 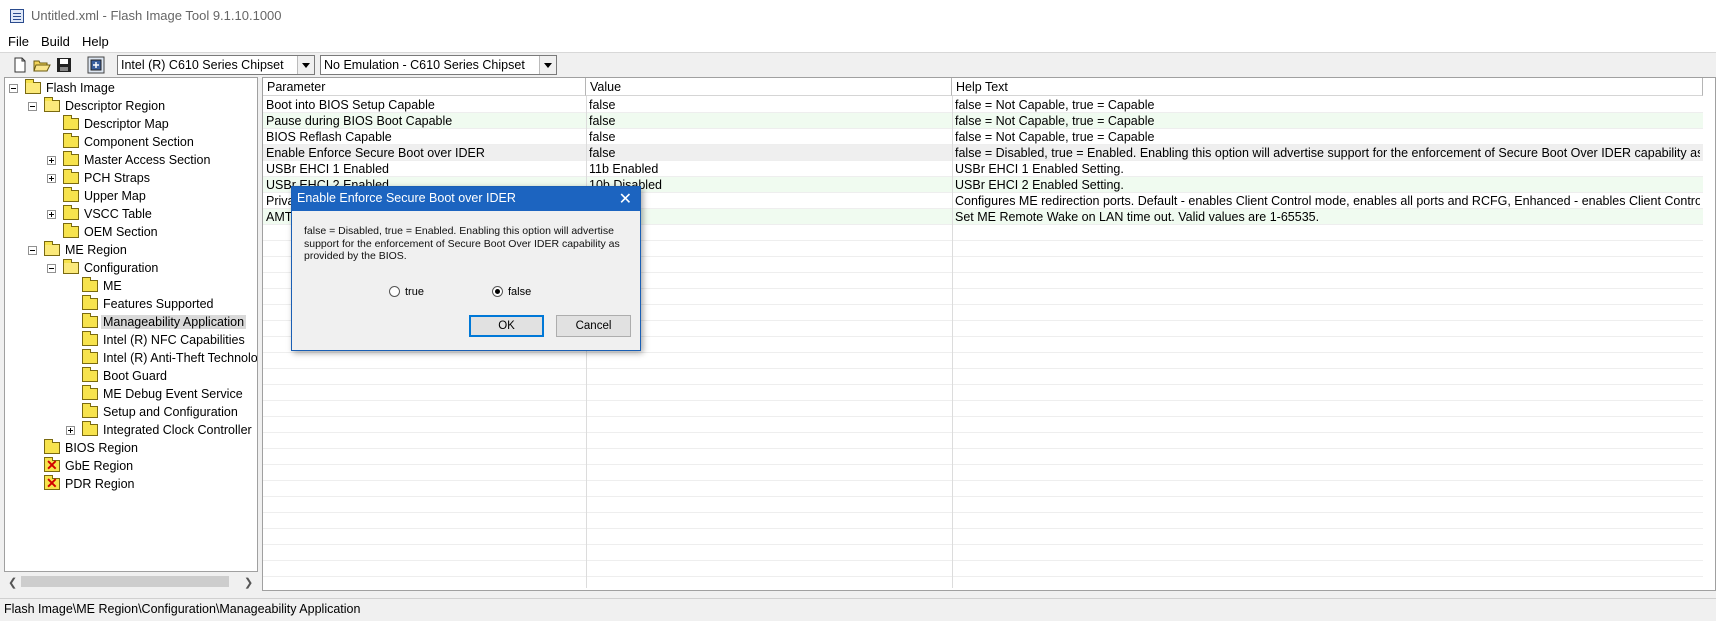 What do you see at coordinates (125, 581) in the screenshot?
I see `scrollbar-thumb` at bounding box center [125, 581].